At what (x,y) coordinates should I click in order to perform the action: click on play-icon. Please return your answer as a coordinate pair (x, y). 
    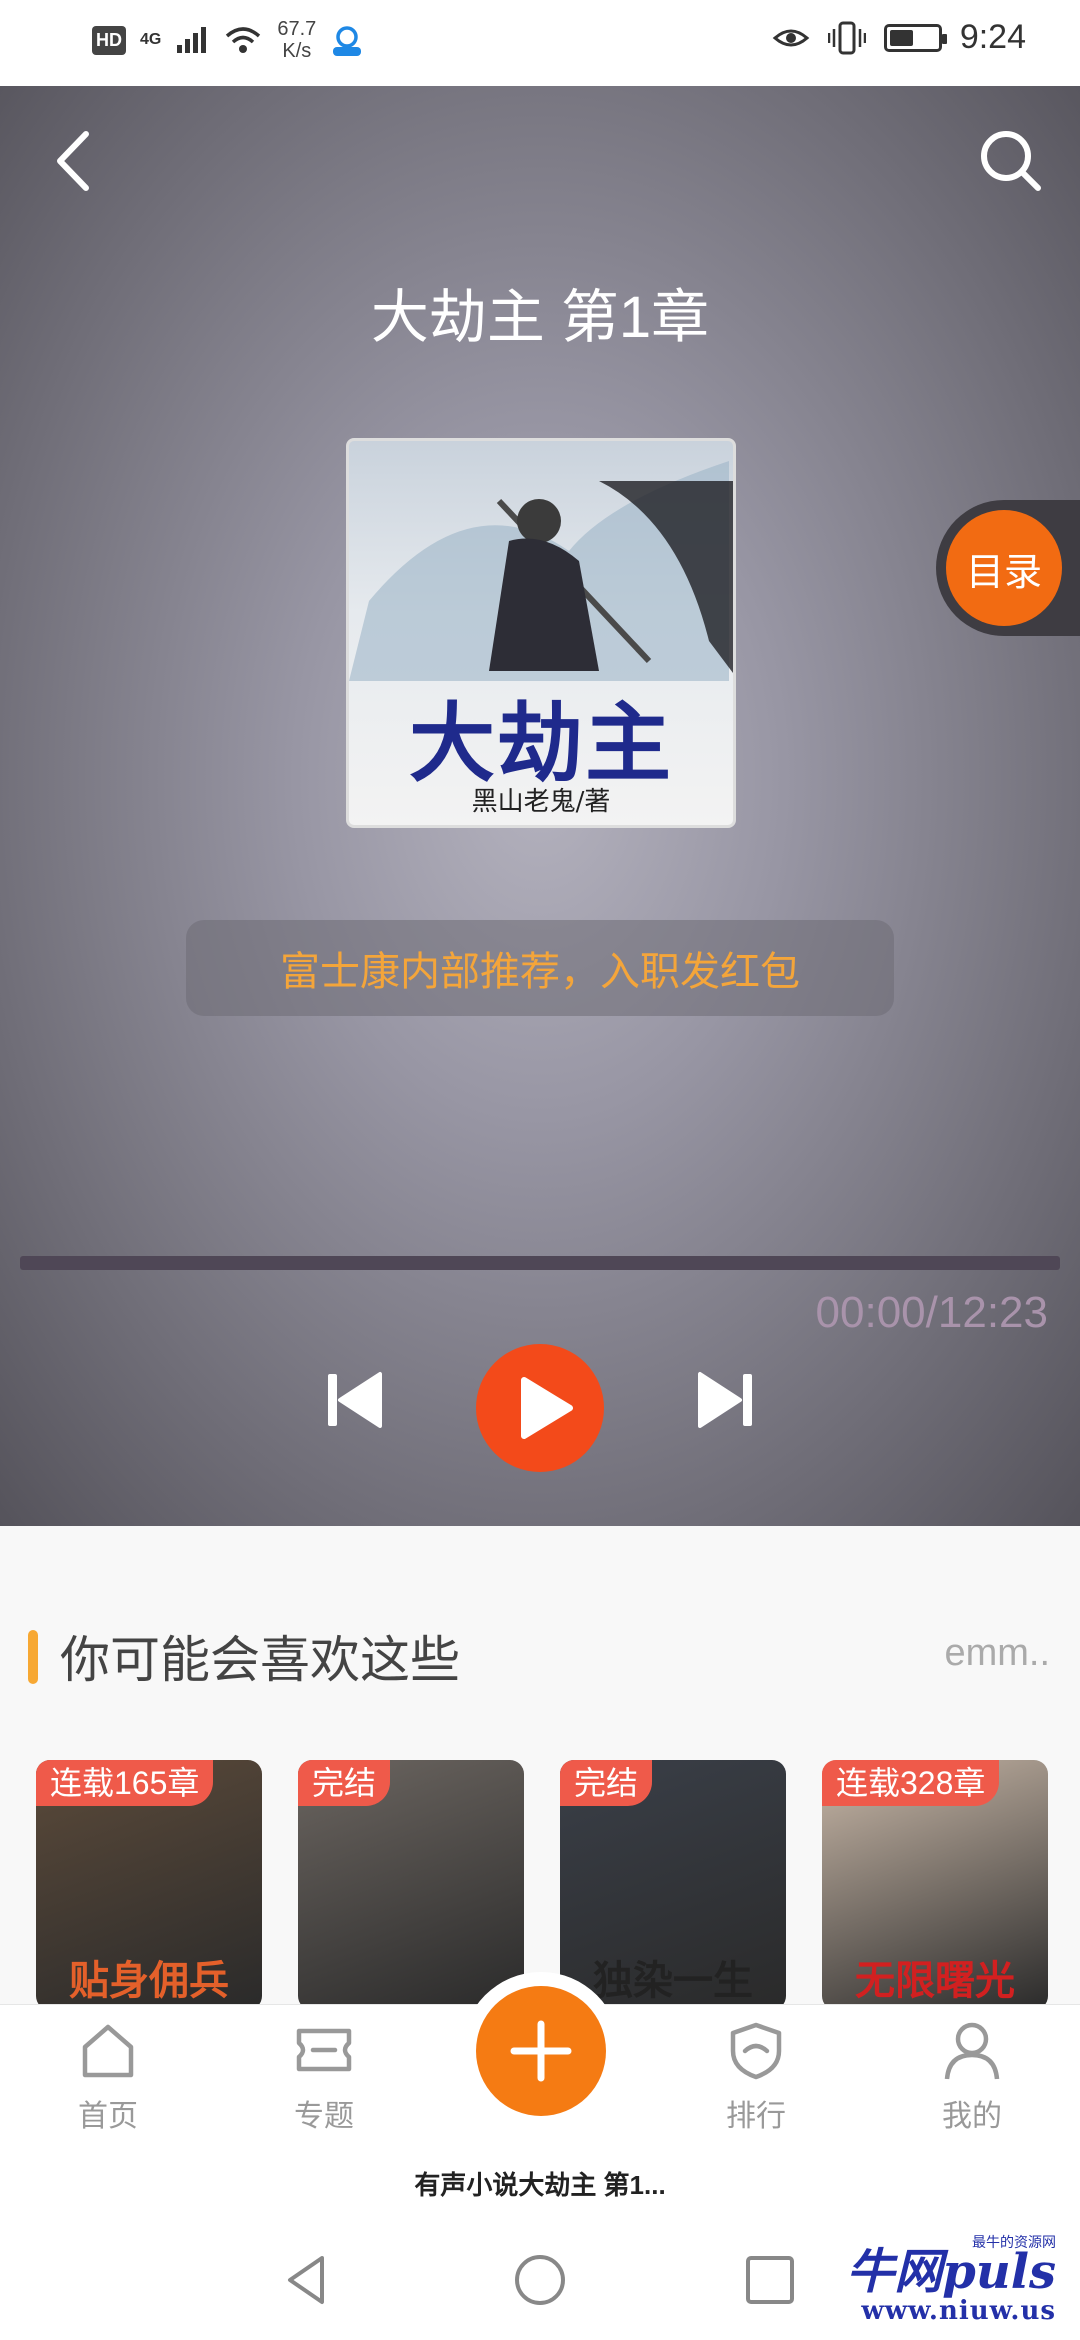
    Looking at the image, I should click on (547, 1408).